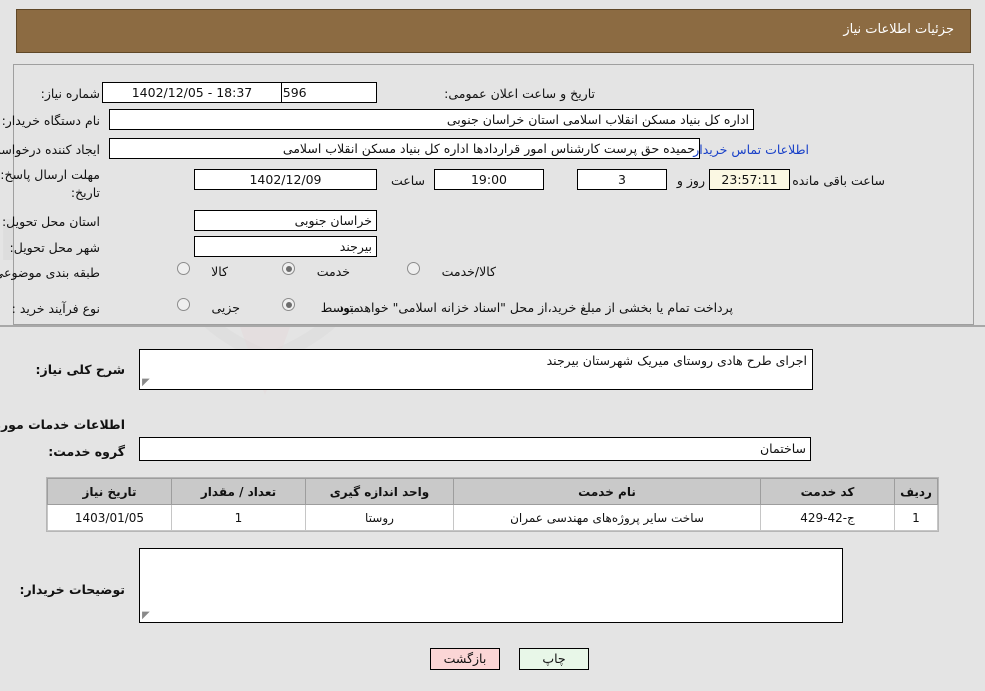  Describe the element at coordinates (838, 180) in the screenshot. I see `remaining-label: ساعت باقی مانده` at that location.